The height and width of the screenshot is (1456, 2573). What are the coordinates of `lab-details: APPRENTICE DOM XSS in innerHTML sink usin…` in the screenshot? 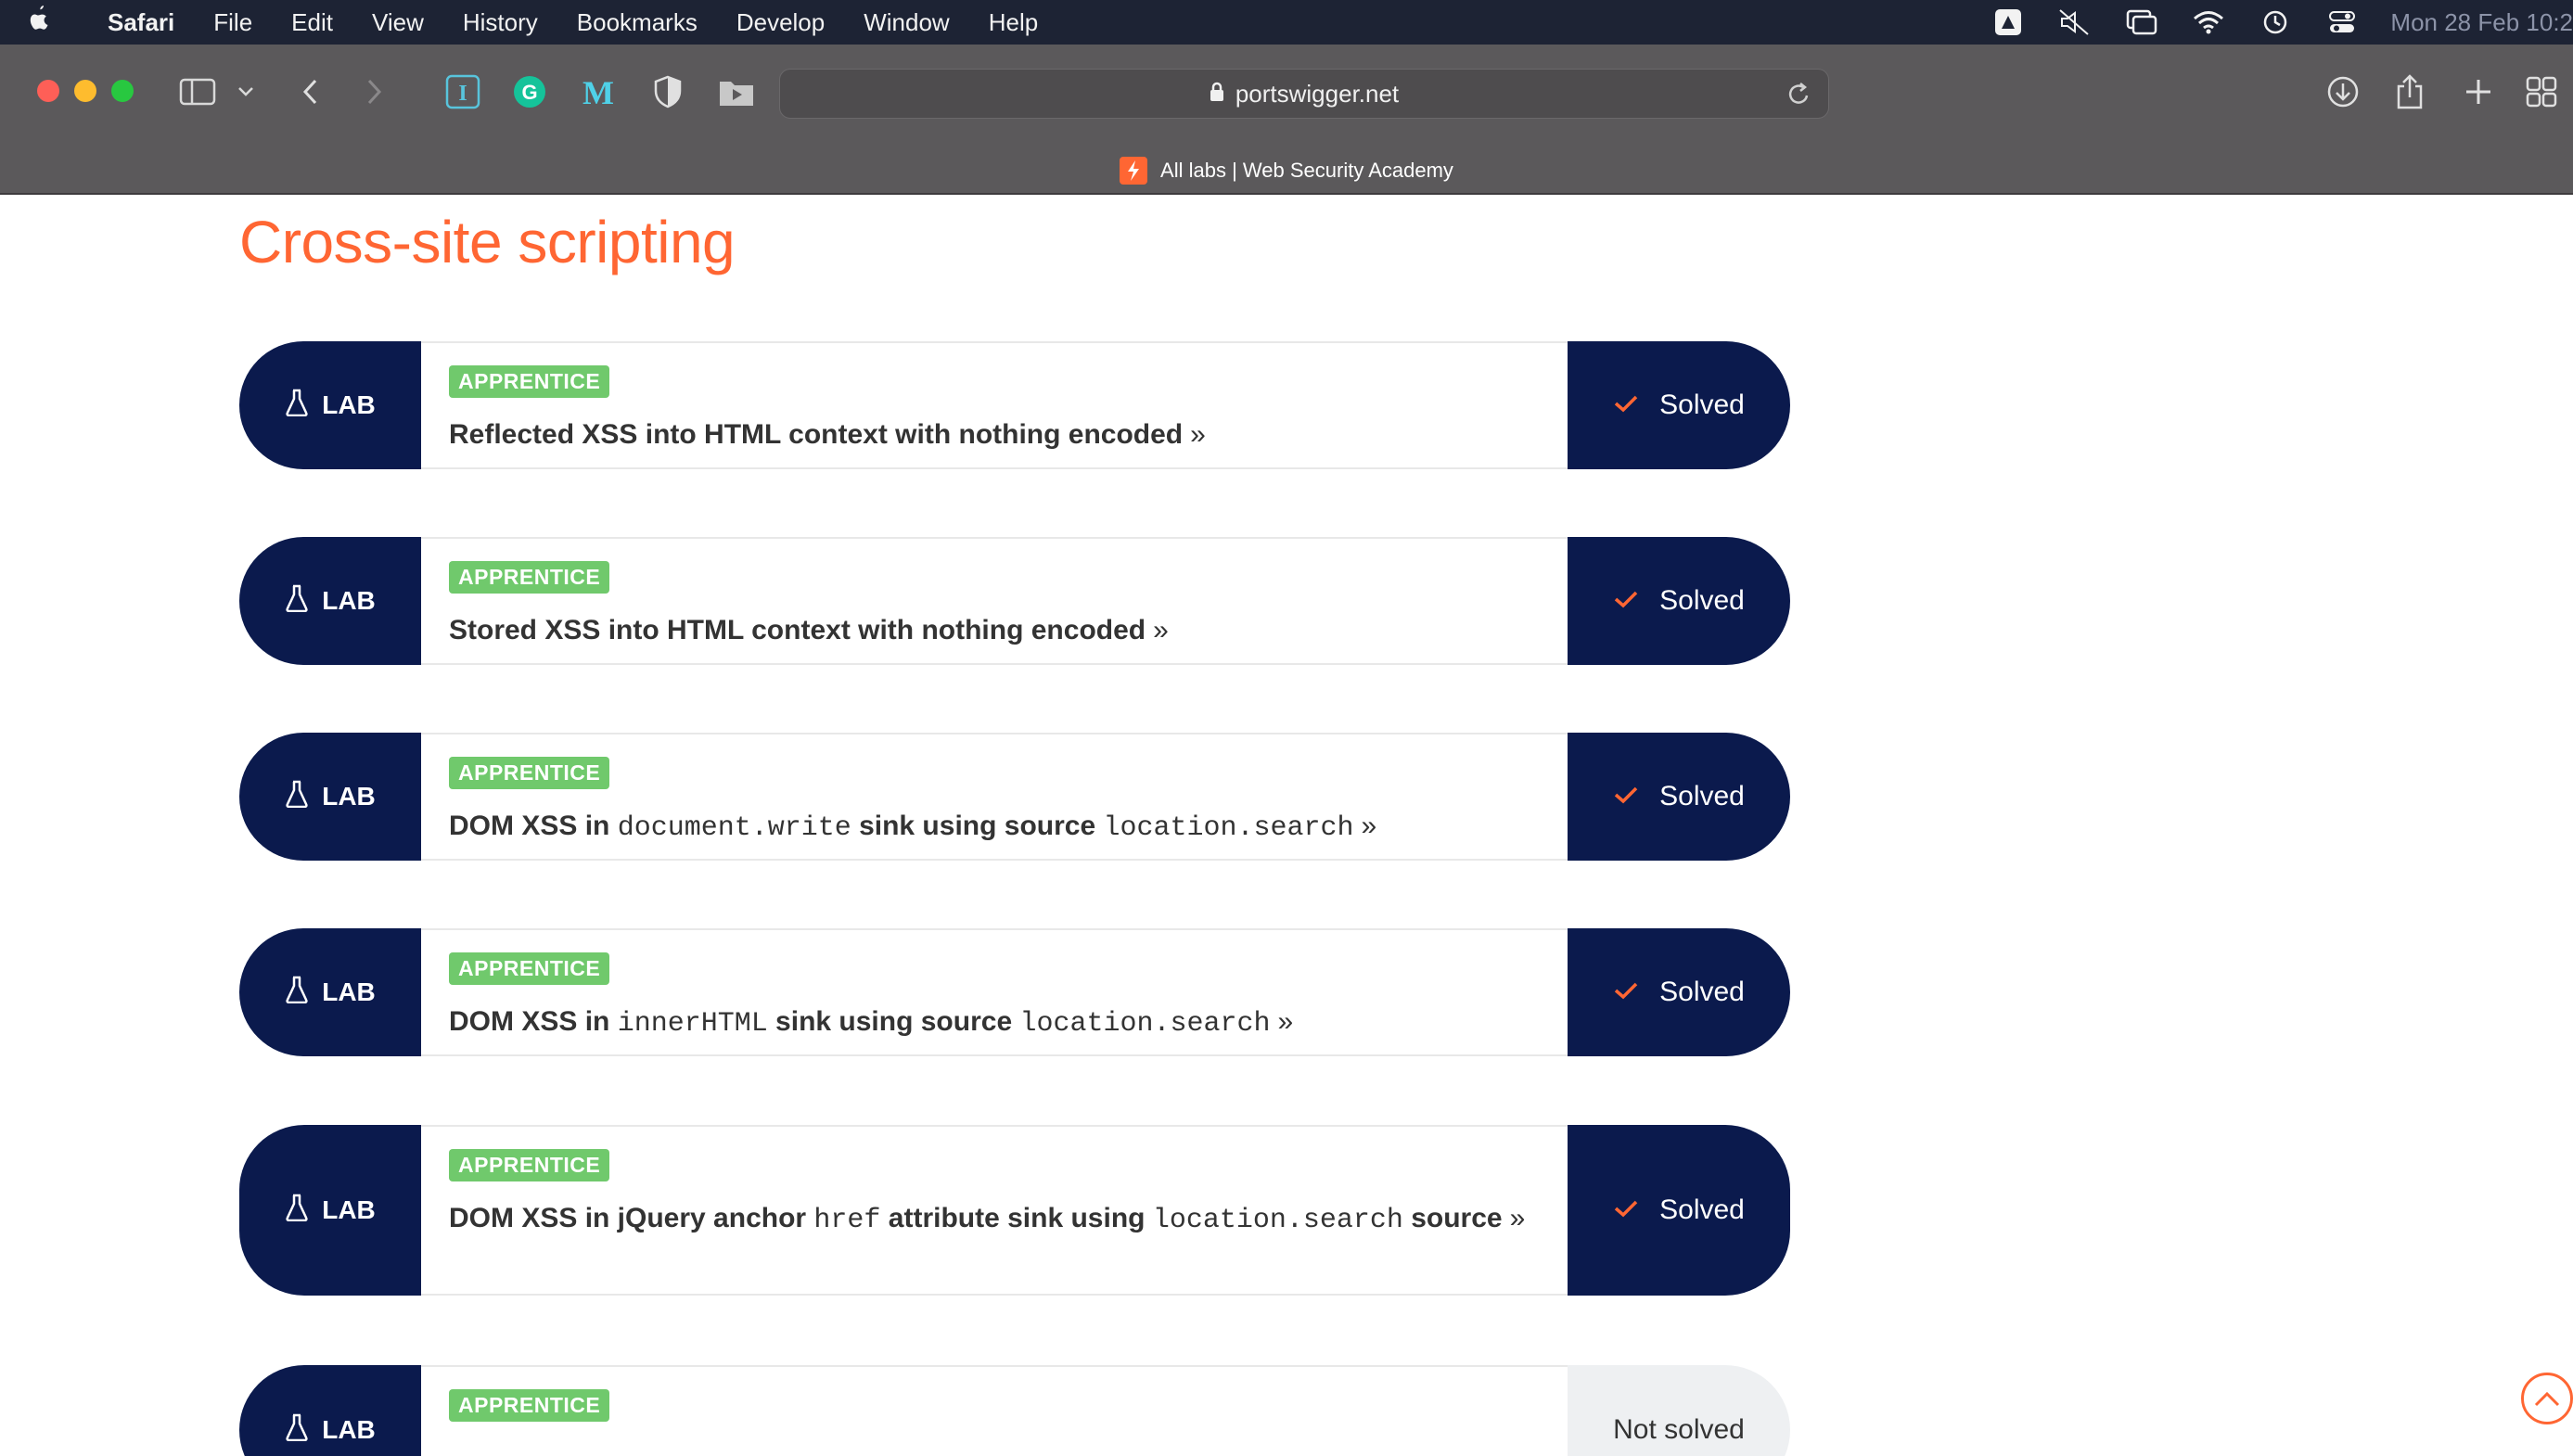 It's located at (995, 992).